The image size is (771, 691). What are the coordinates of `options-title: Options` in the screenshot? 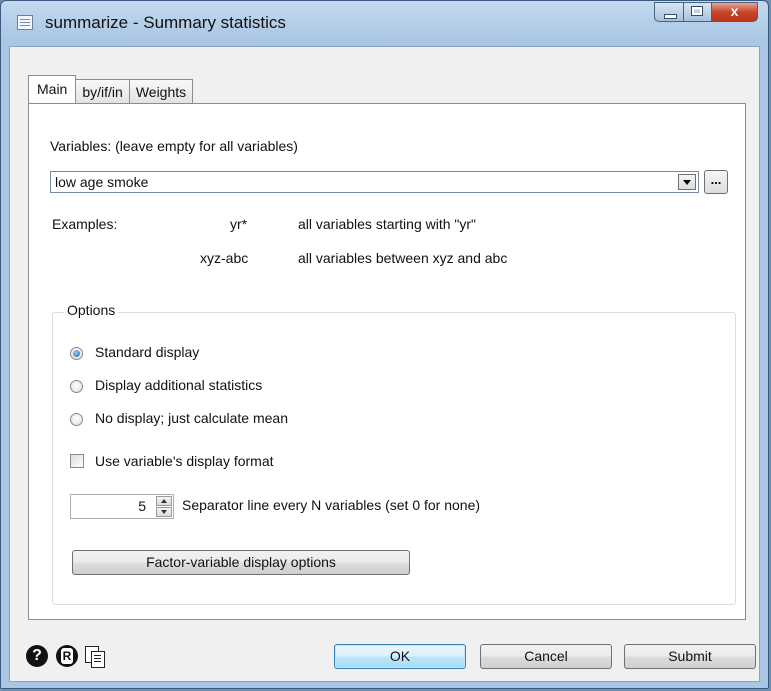 It's located at (91, 310).